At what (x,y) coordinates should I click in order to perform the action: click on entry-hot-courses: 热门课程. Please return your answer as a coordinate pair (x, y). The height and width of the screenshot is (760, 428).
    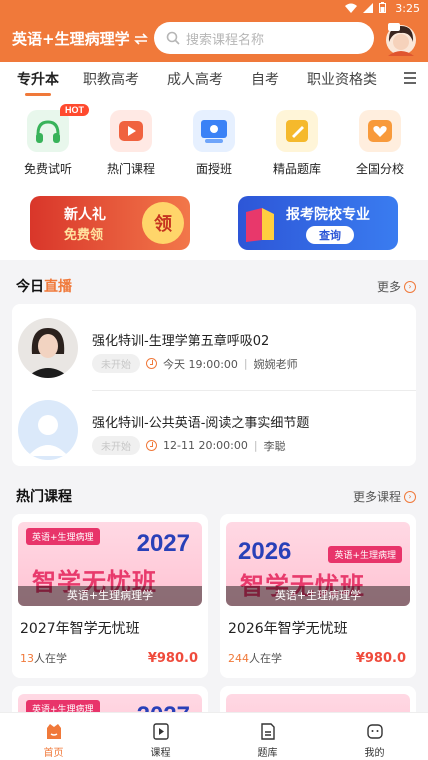
    Looking at the image, I should click on (131, 143).